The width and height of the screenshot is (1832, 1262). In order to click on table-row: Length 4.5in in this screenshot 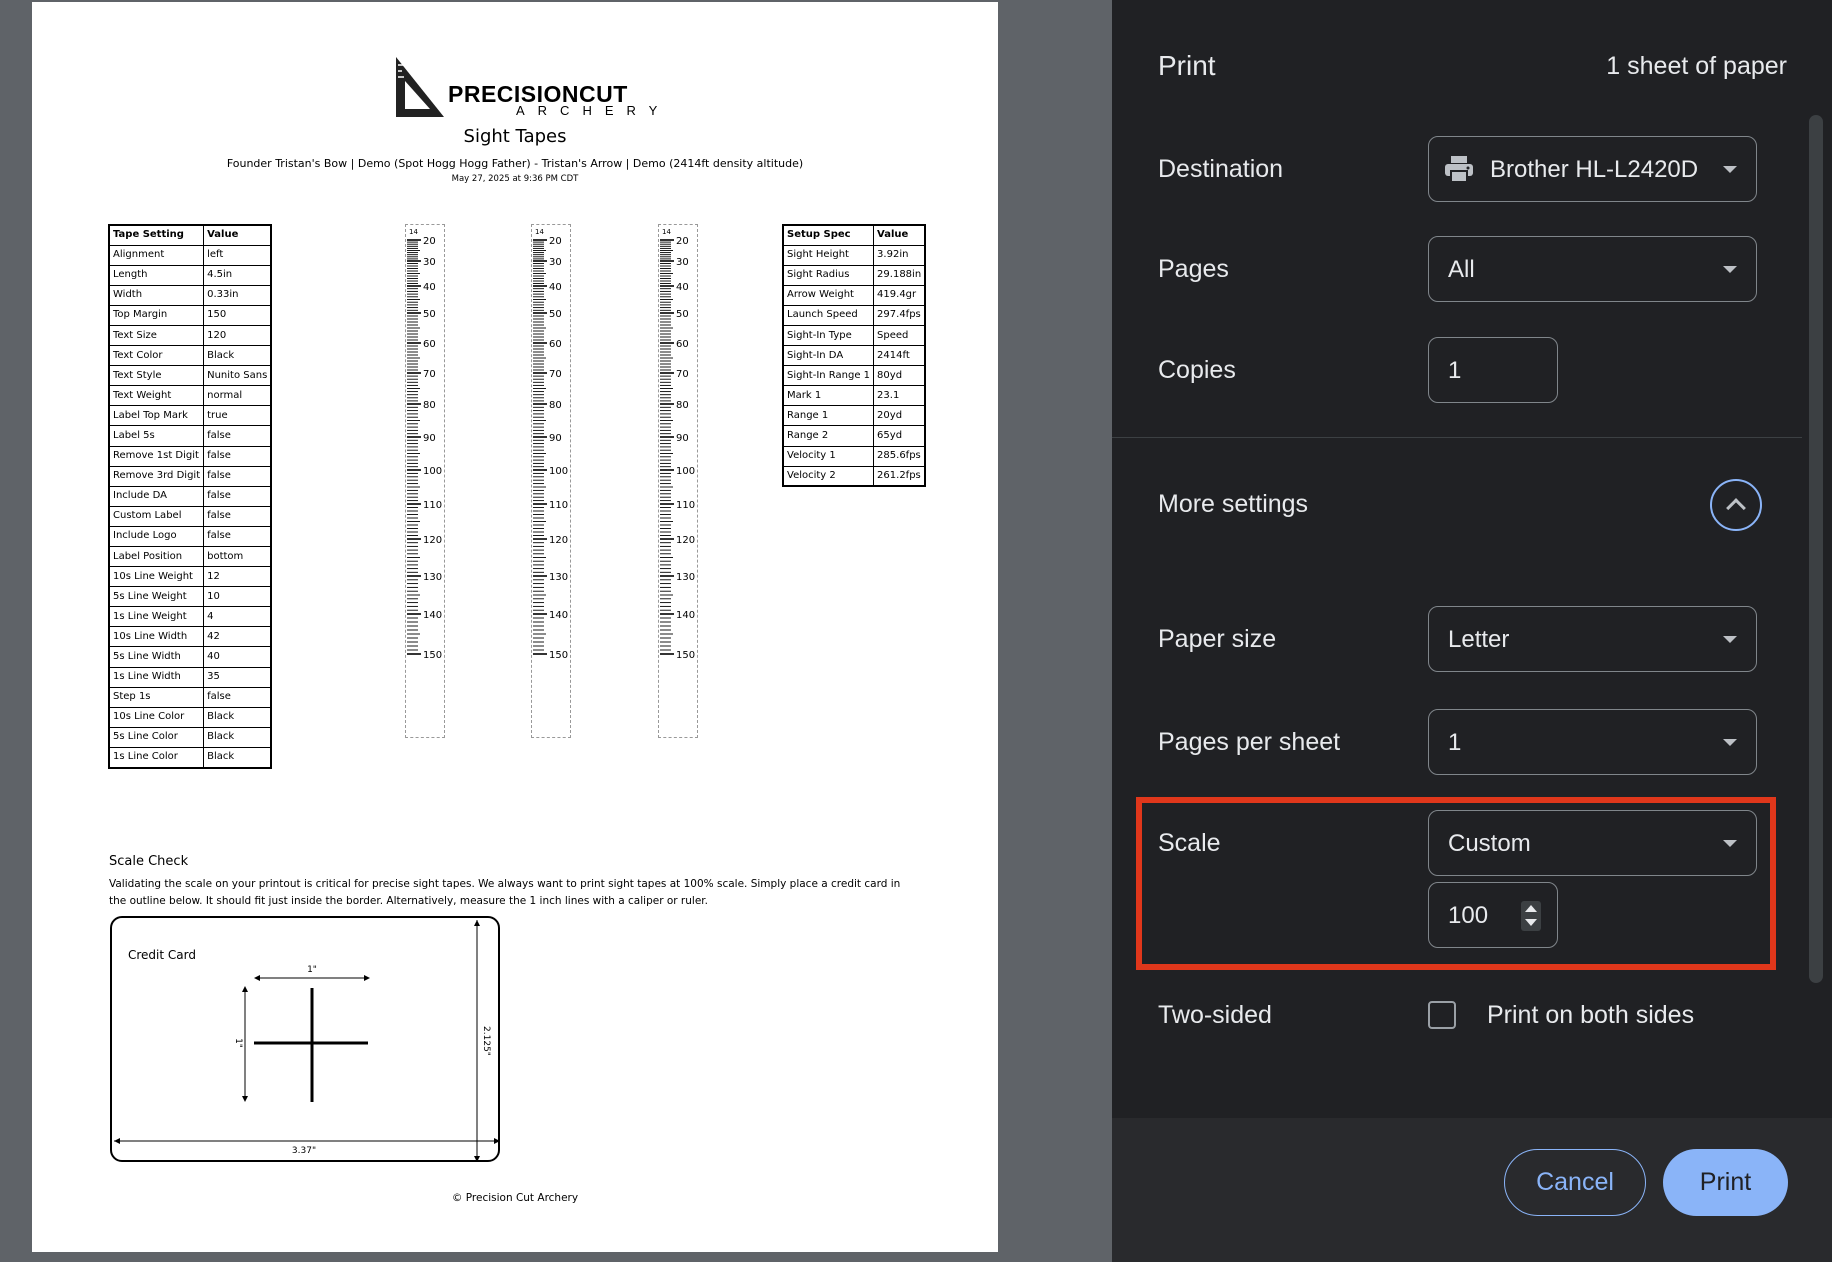, I will do `click(190, 275)`.